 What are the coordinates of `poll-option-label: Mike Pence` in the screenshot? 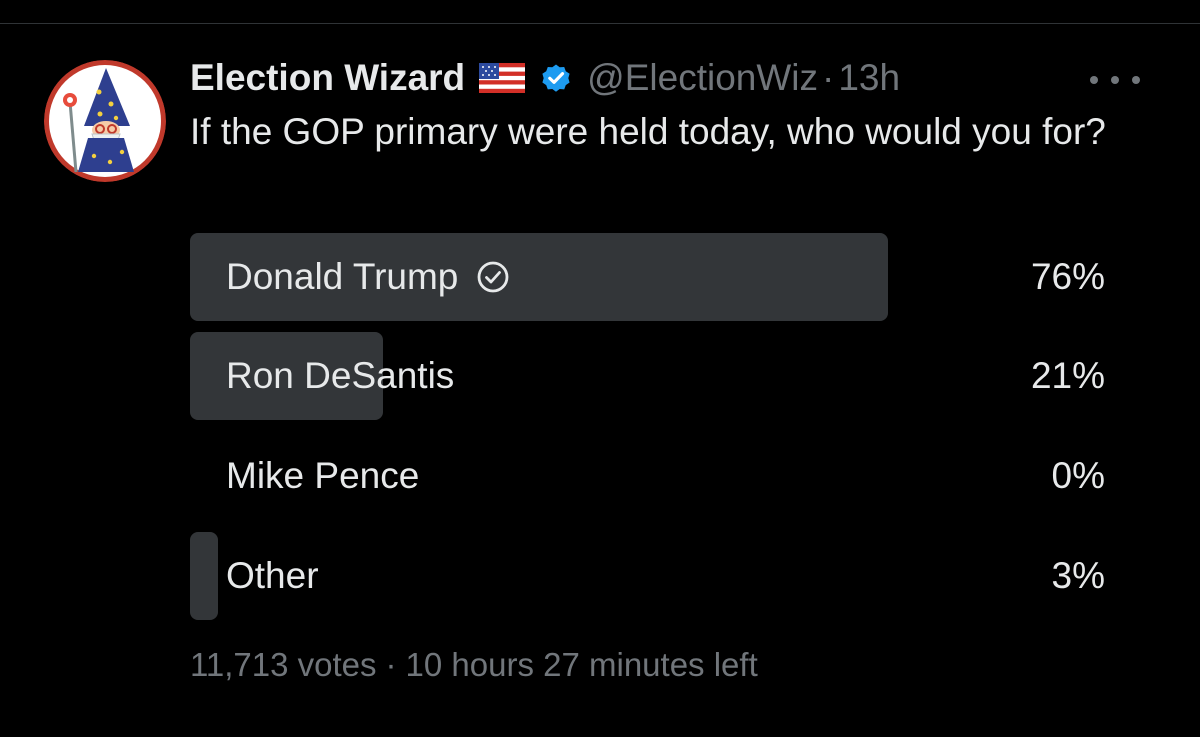 It's located at (323, 475).